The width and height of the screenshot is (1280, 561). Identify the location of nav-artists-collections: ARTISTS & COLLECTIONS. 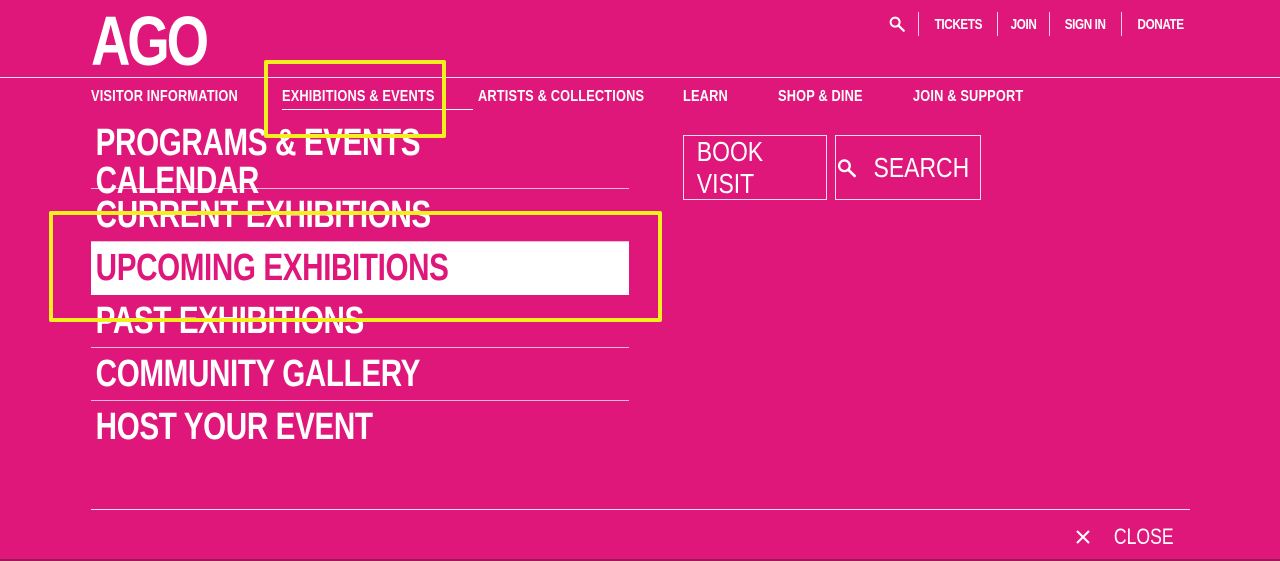
(582, 97).